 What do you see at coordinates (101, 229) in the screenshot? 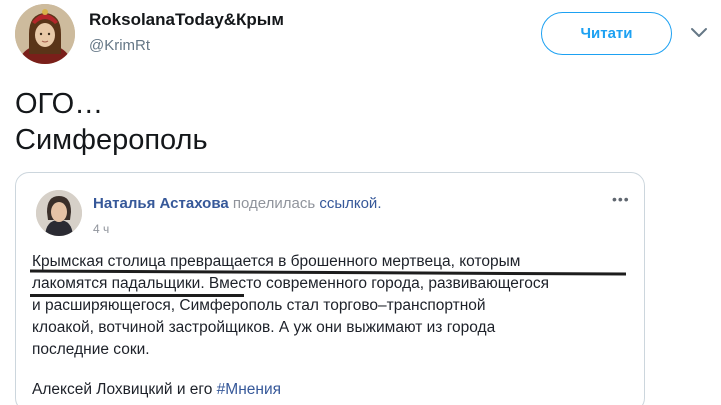
I see `fb-post-time: 4 ч` at bounding box center [101, 229].